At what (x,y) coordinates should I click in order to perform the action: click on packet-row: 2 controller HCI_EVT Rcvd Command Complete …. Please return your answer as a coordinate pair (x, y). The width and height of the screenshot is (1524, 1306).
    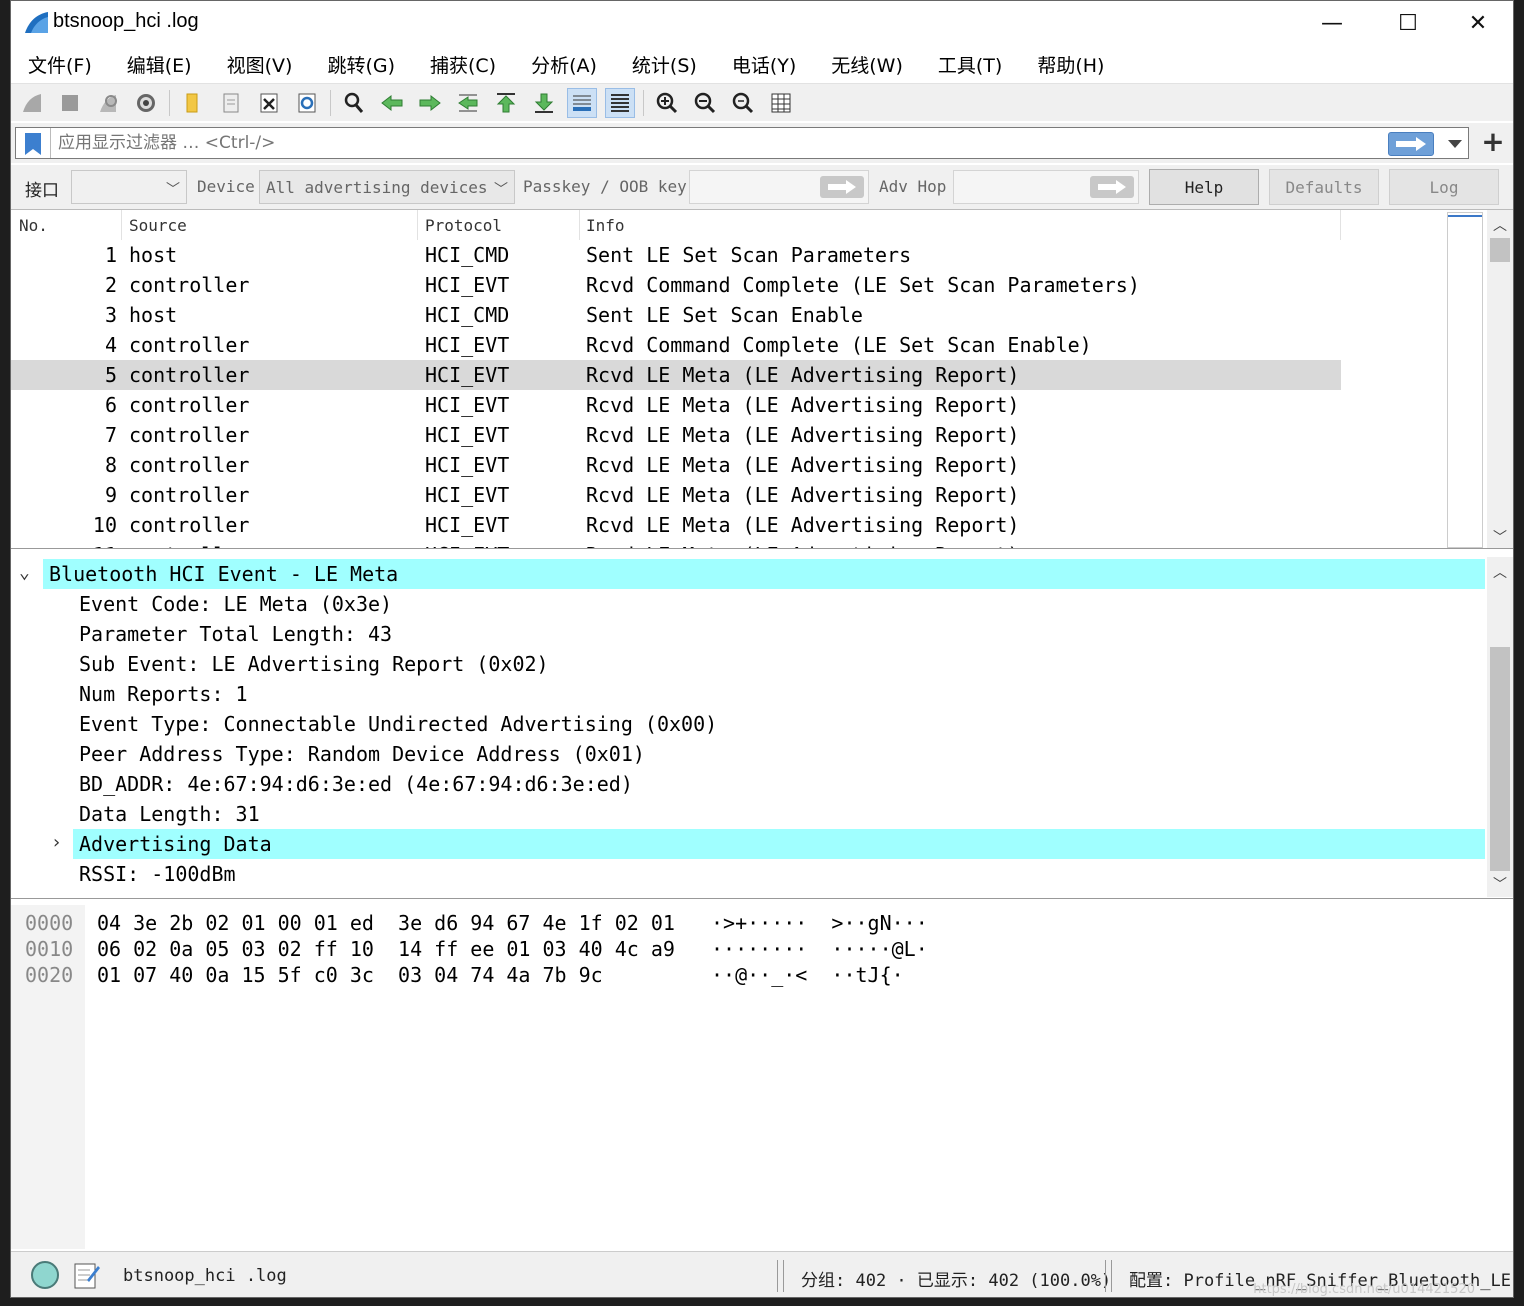
    Looking at the image, I should click on (676, 285).